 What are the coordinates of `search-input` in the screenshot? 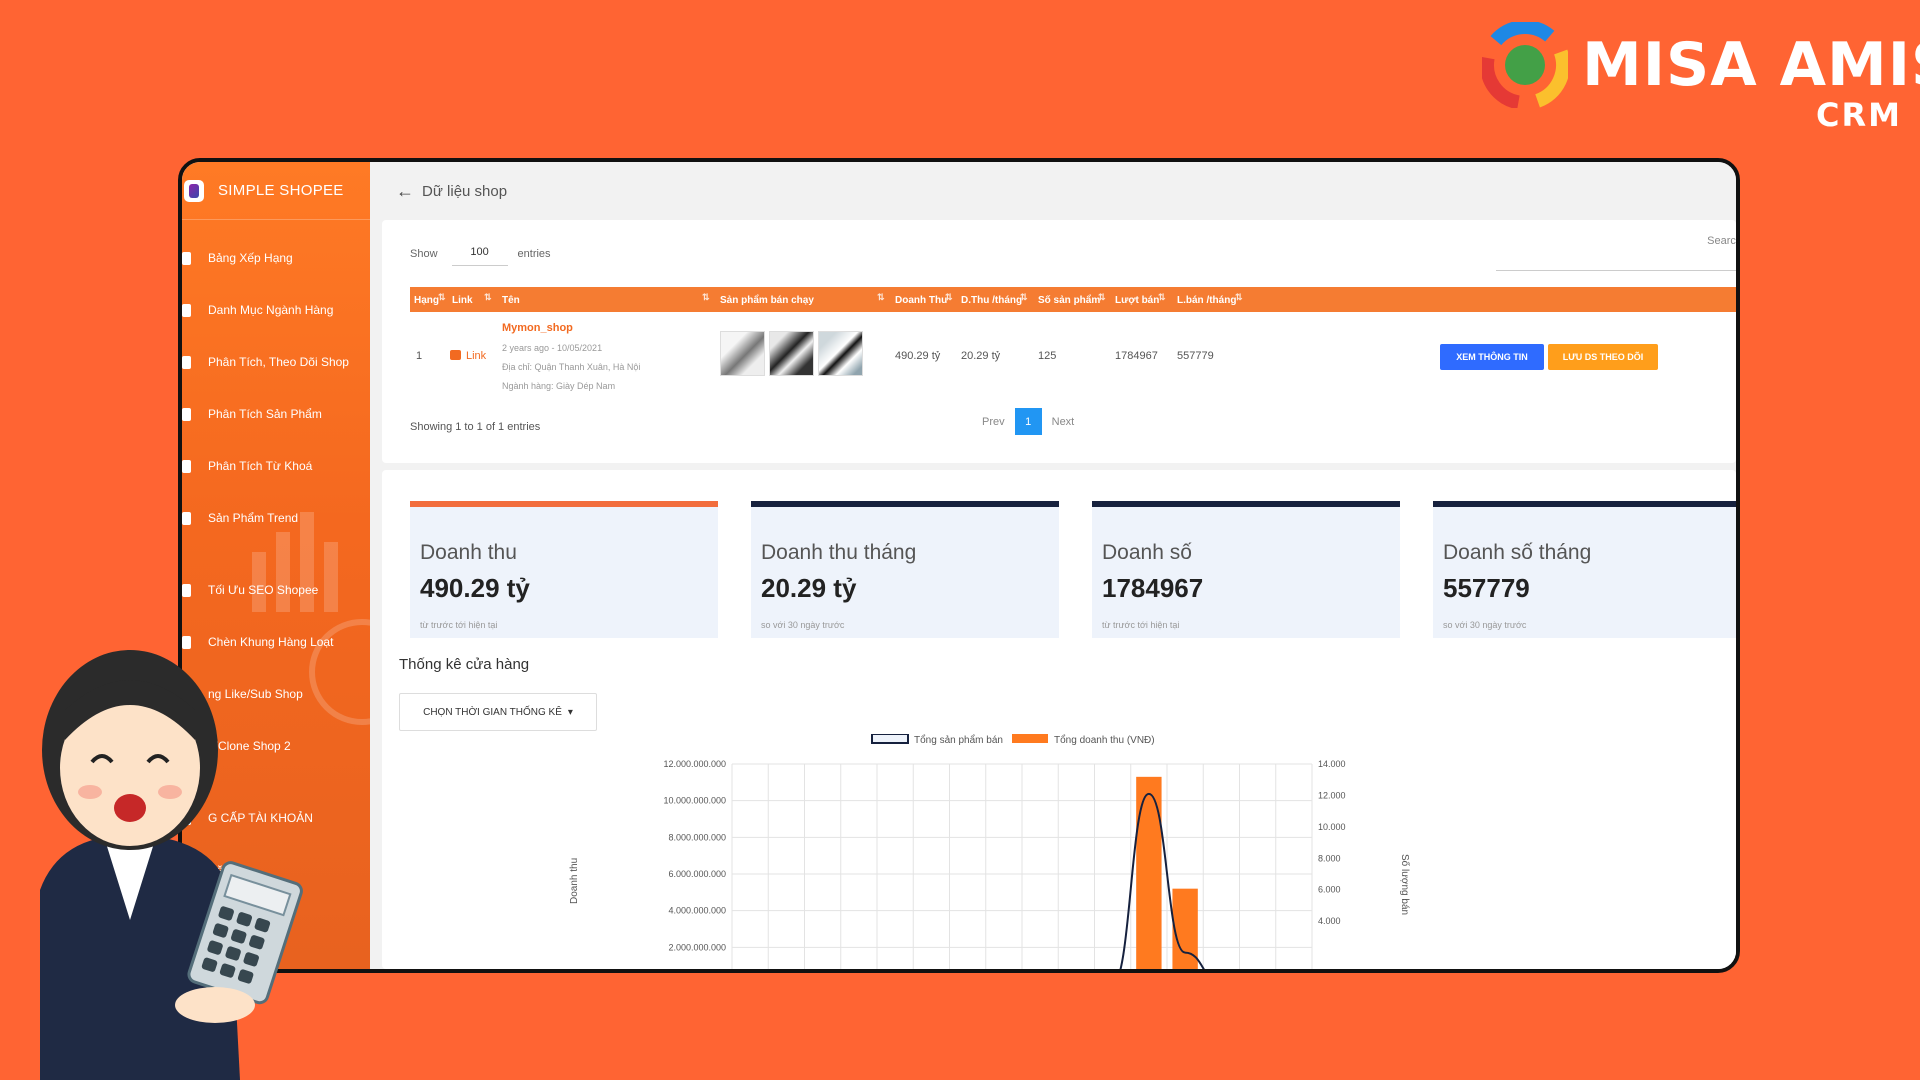 It's located at (1616, 270).